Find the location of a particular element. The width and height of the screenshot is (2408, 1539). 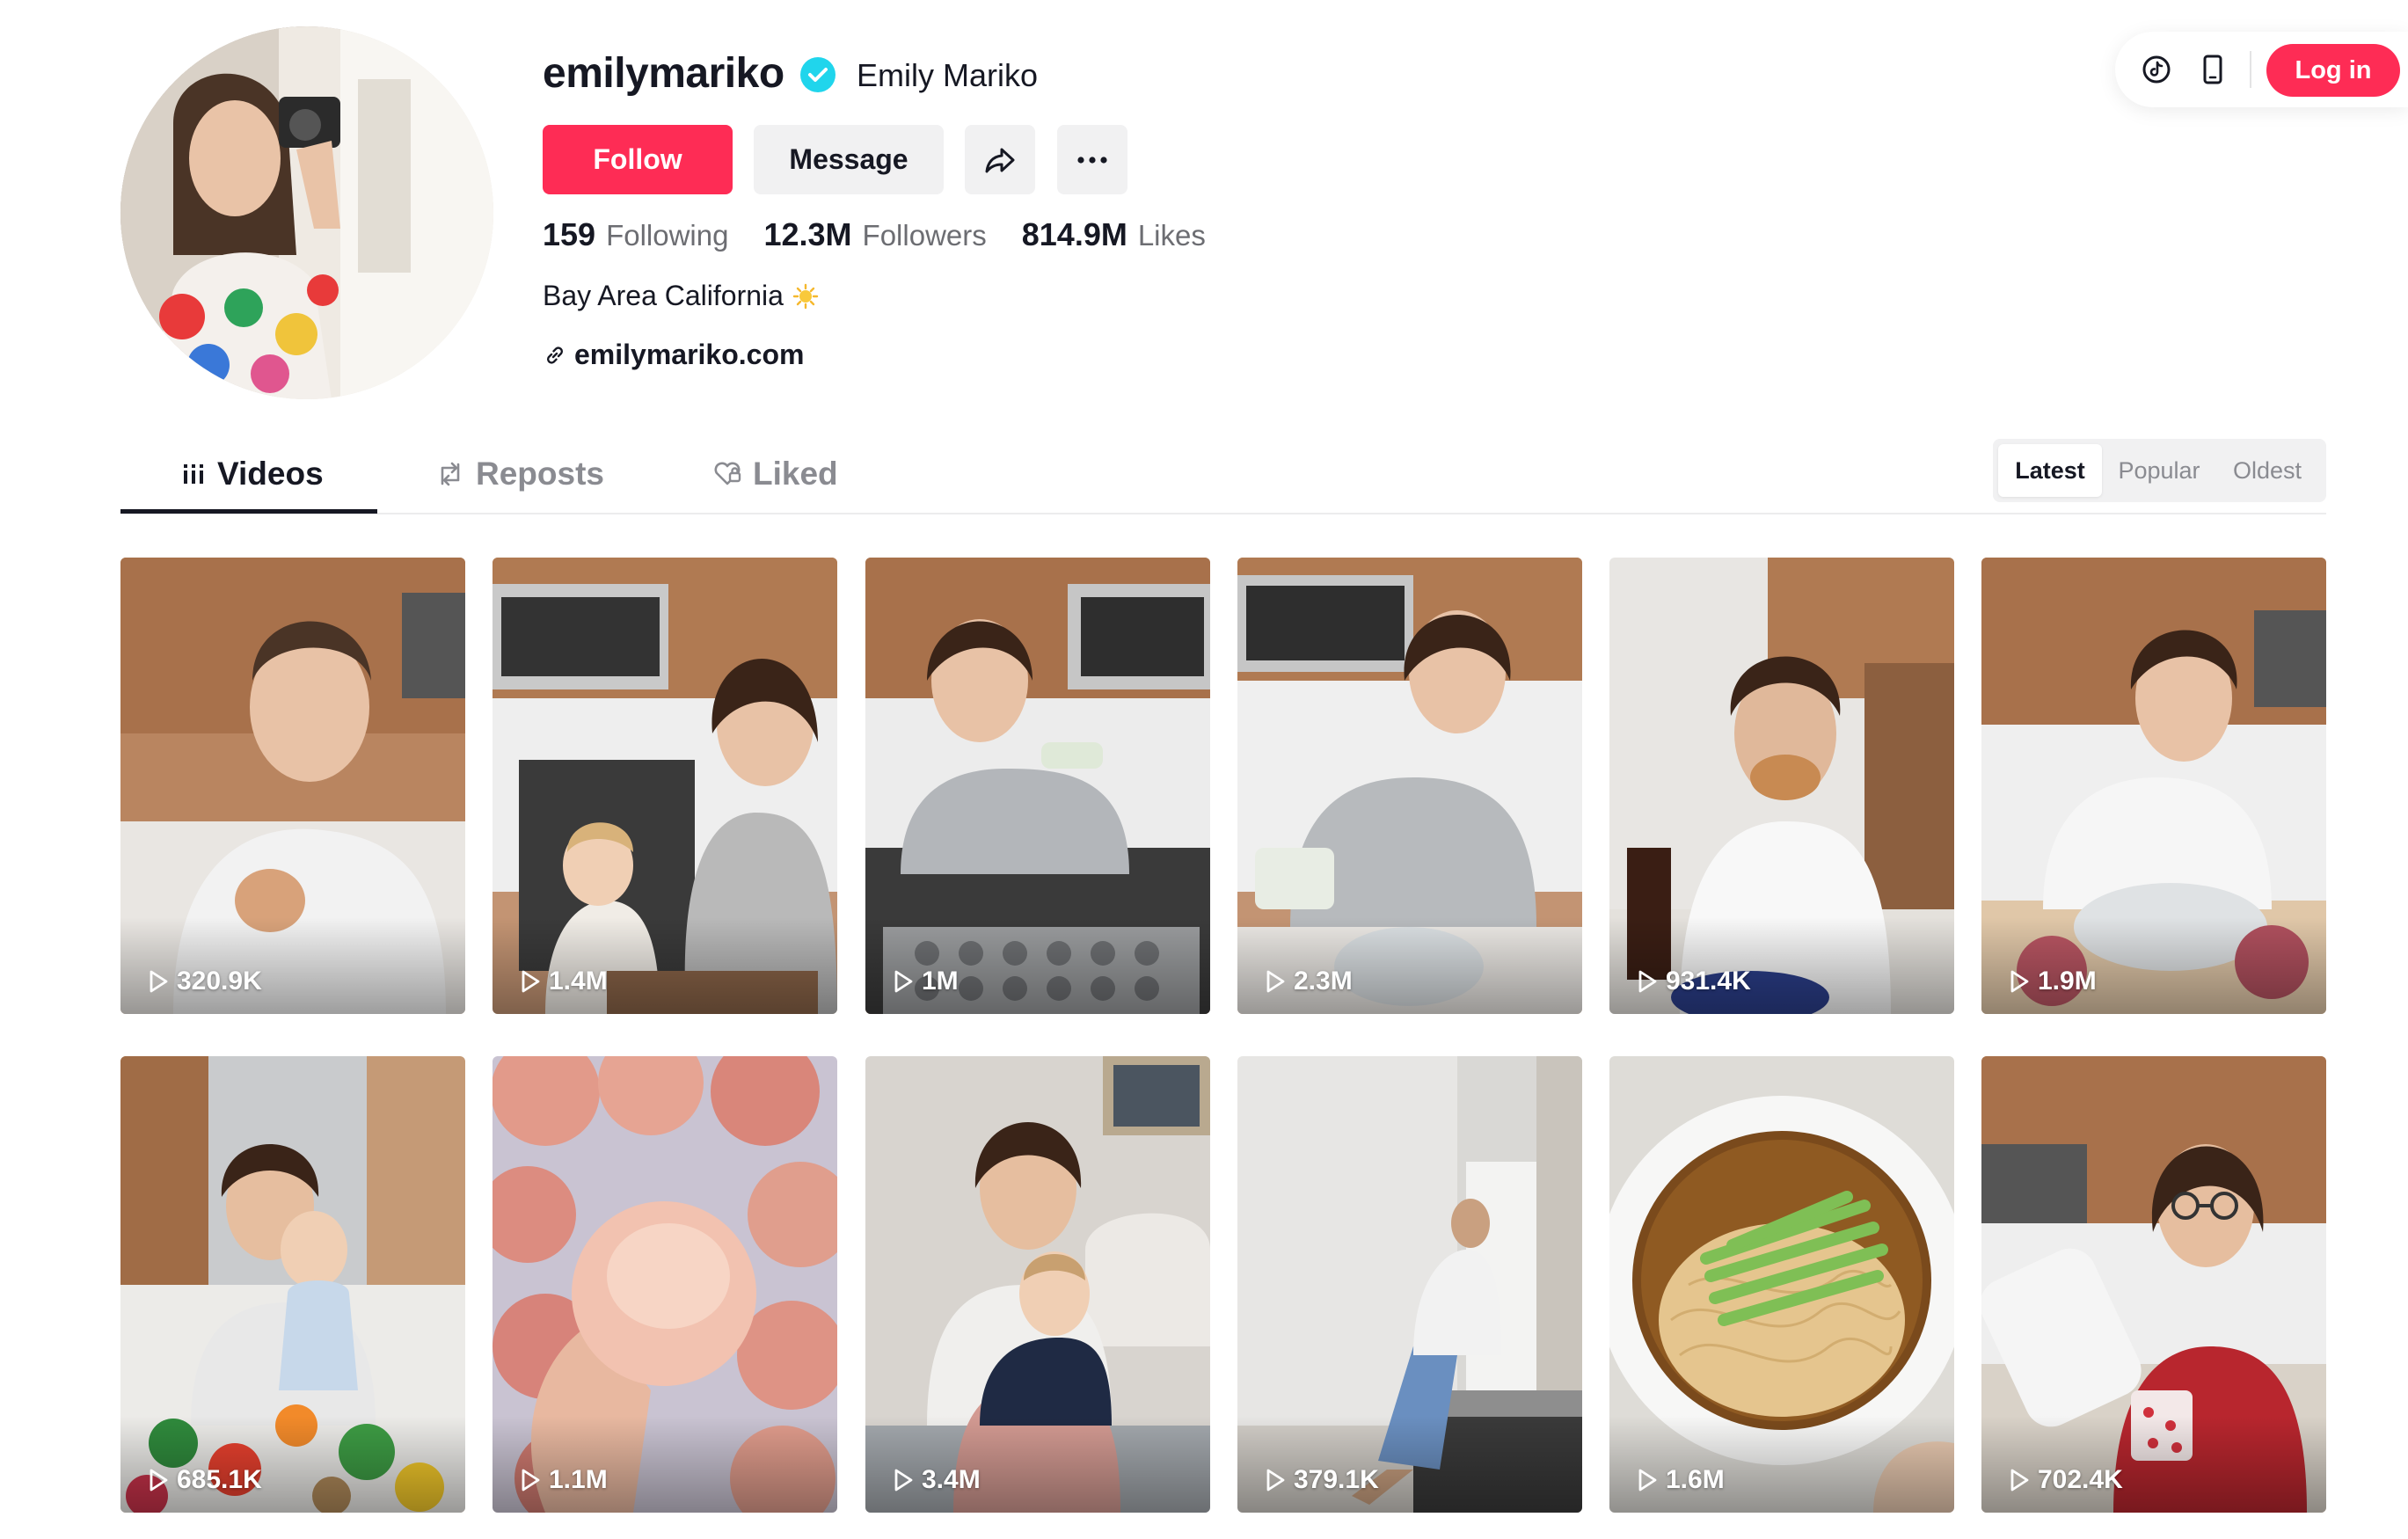

video-views: 3.4M is located at coordinates (936, 1480).